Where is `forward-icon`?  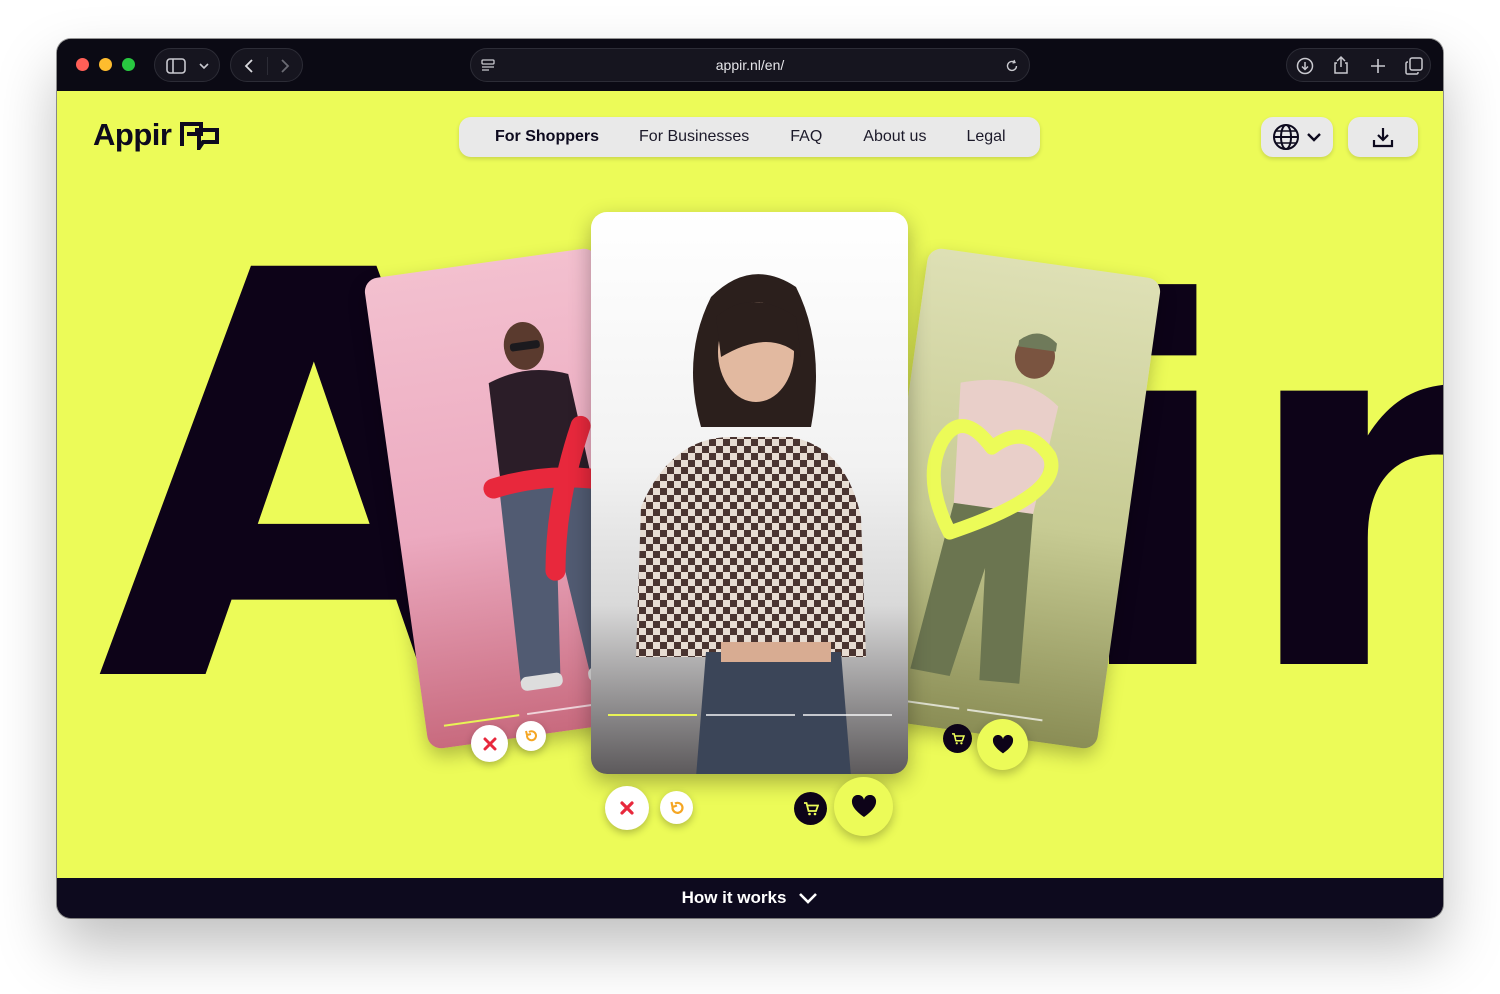 forward-icon is located at coordinates (285, 66).